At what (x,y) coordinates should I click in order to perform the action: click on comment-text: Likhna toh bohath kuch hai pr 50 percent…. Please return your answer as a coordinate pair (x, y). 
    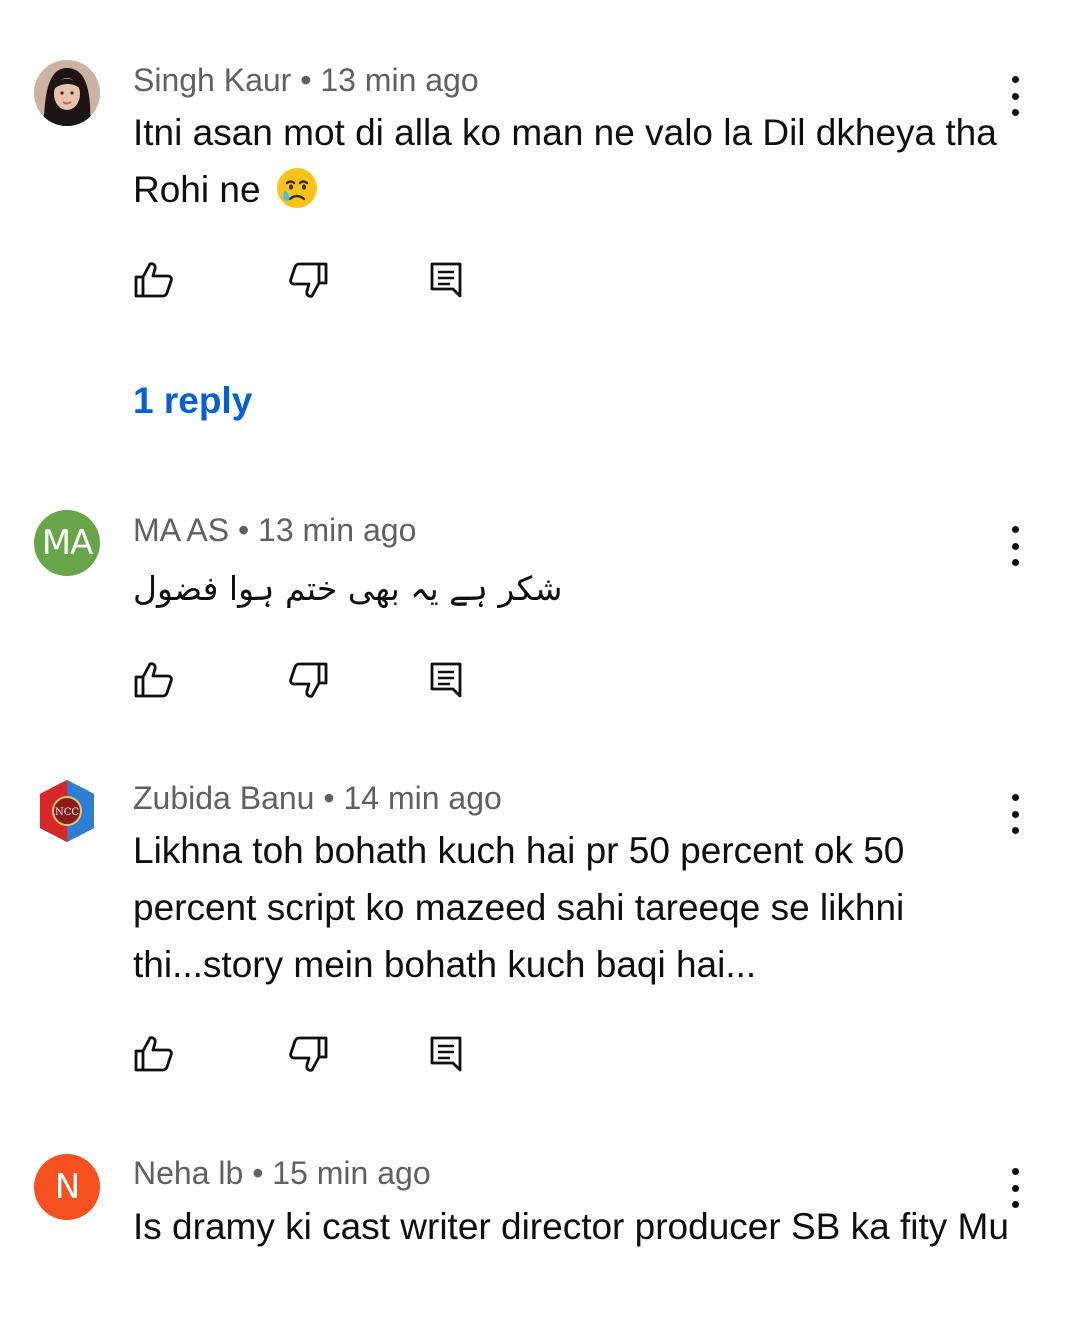
    Looking at the image, I should click on (519, 907).